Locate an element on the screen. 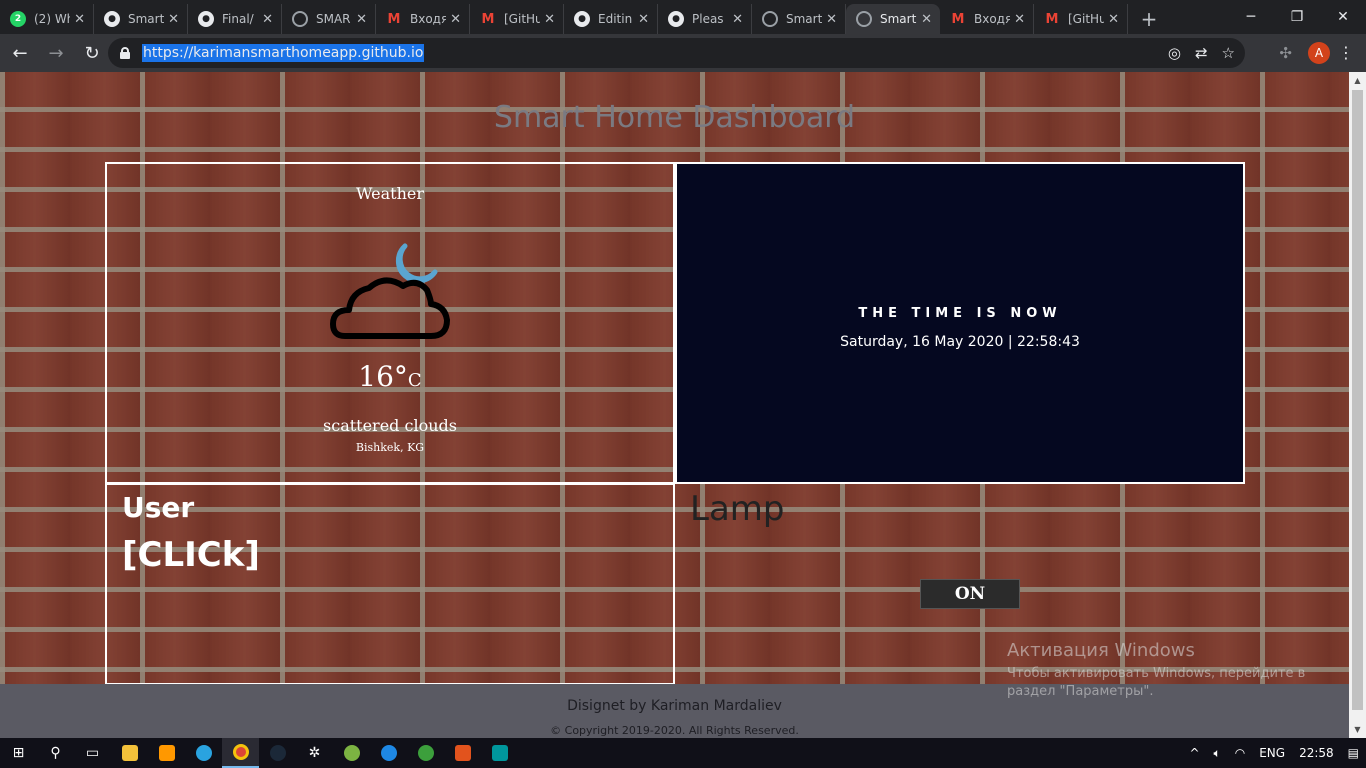  tab-whatsapp: 2 (2) Wh ✕ is located at coordinates (47, 19).